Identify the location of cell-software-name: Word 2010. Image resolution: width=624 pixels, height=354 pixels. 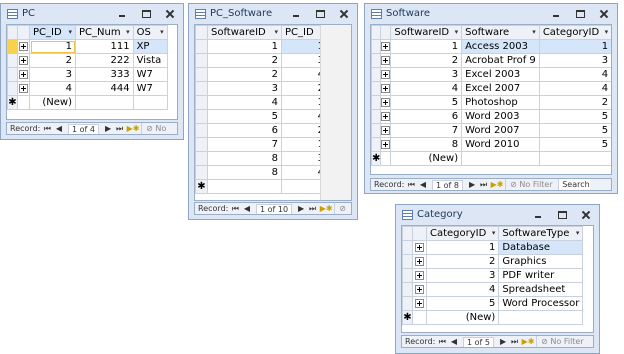
(500, 144).